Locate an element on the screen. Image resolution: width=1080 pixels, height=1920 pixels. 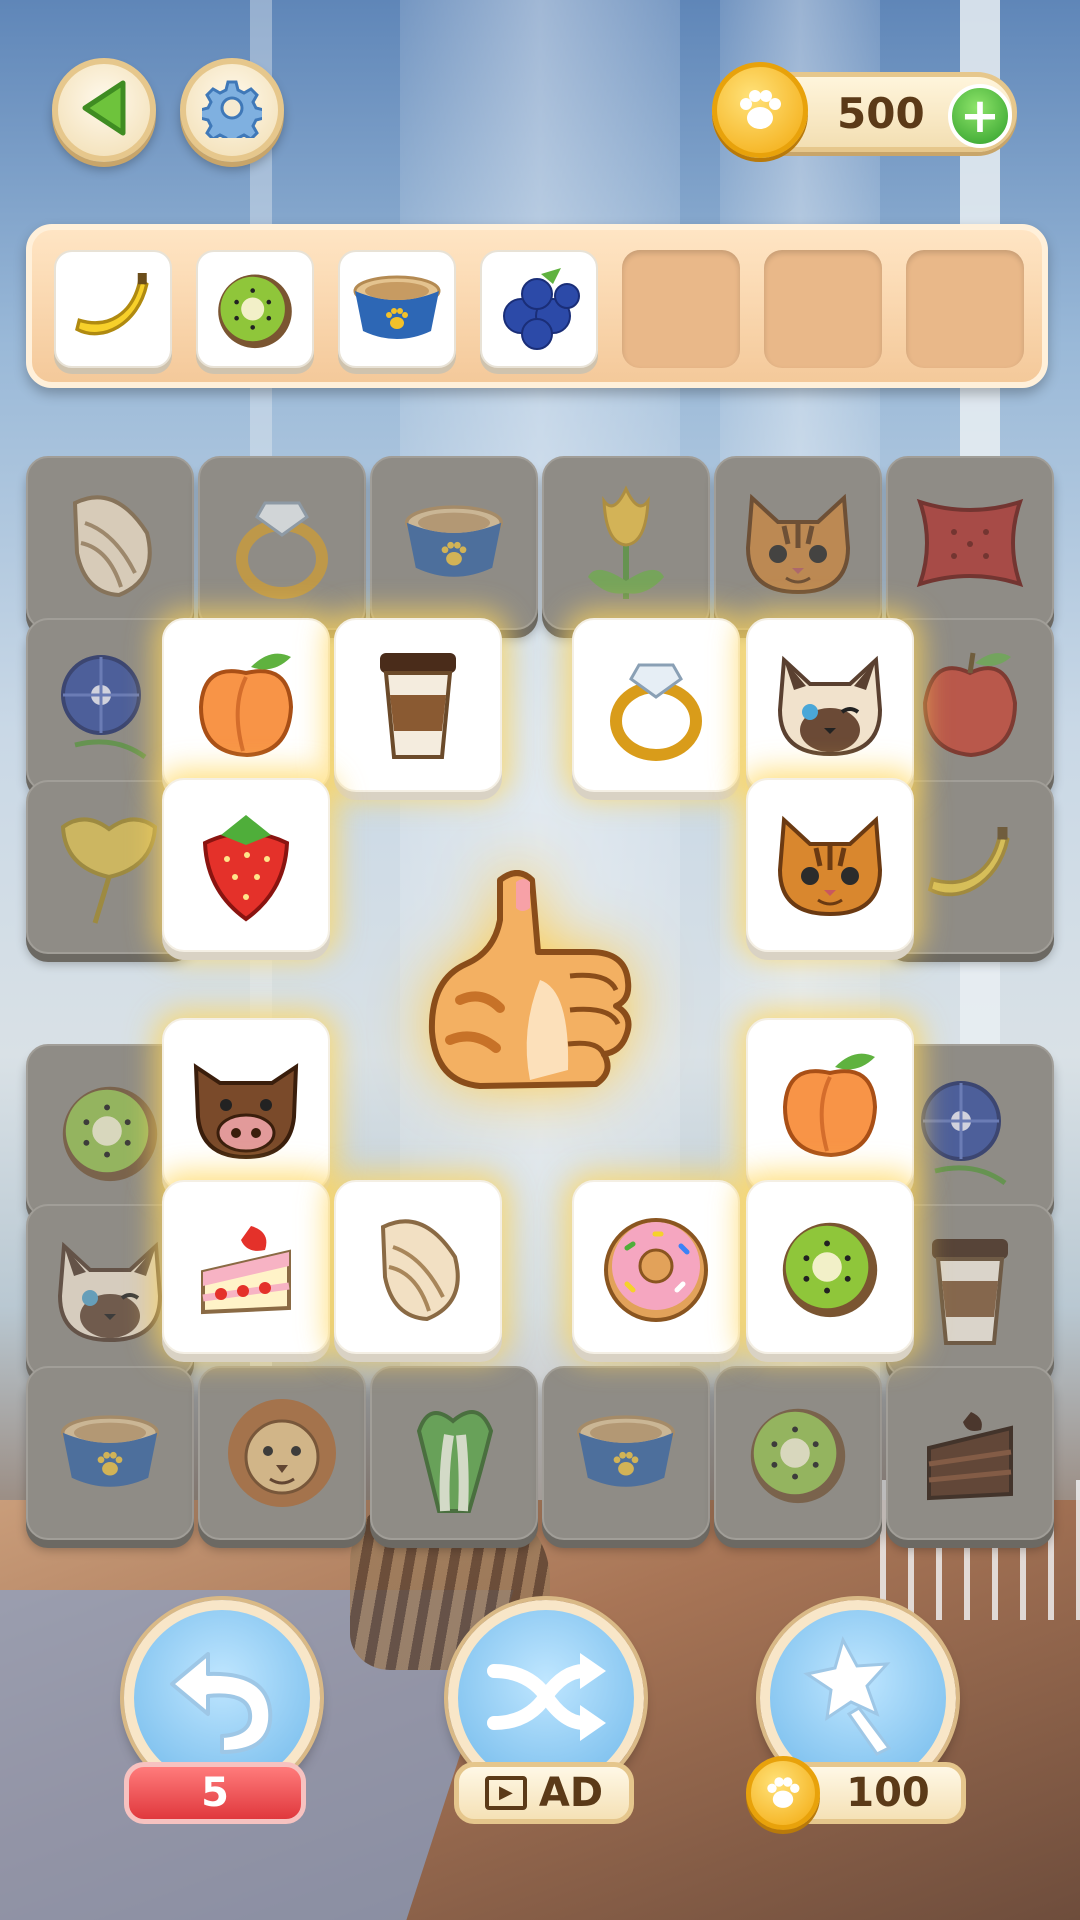
shuffle-cost: AD is located at coordinates (571, 1793).